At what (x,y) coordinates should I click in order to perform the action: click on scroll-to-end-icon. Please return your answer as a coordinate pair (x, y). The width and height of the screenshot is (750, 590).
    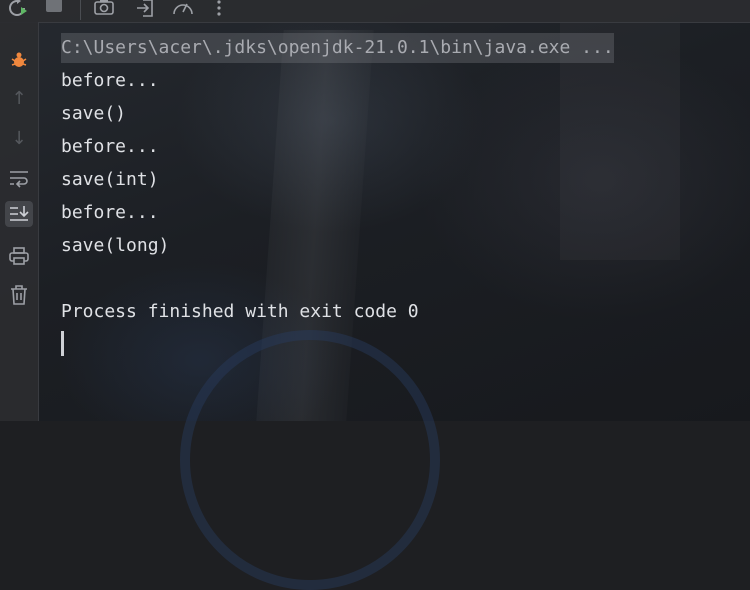
    Looking at the image, I should click on (19, 214).